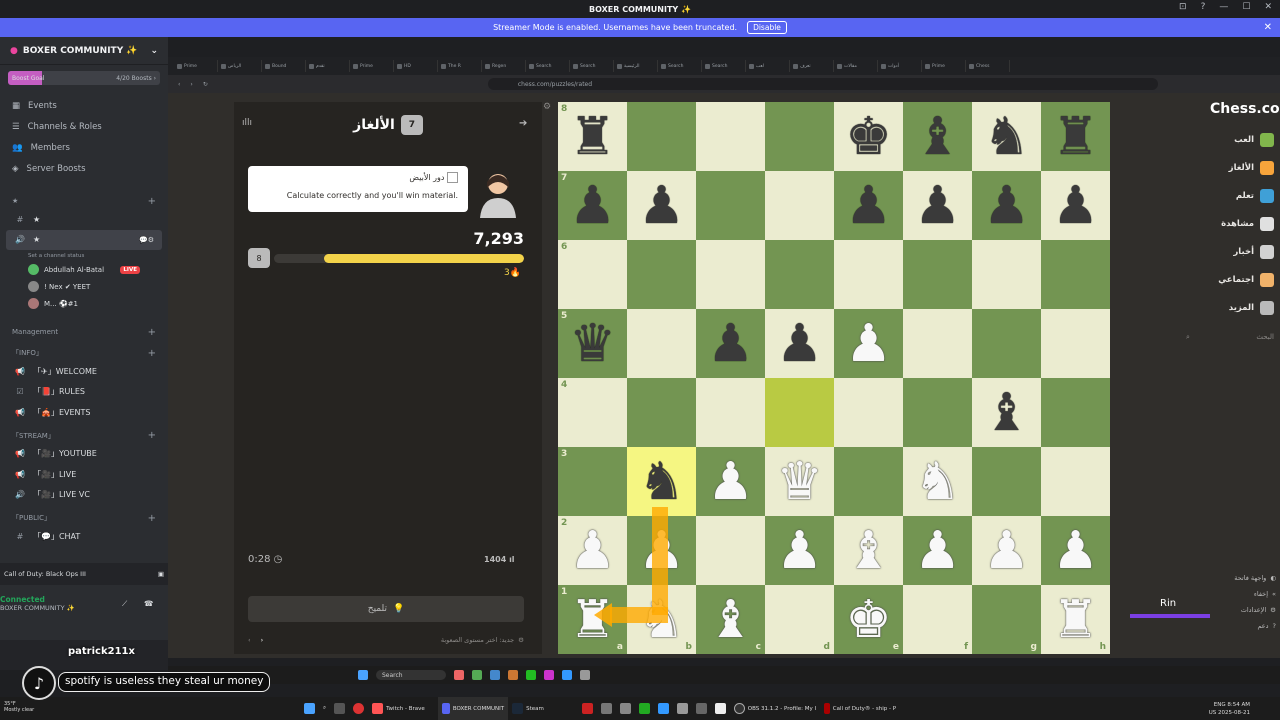  Describe the element at coordinates (937, 343) in the screenshot. I see `square-f5` at that location.